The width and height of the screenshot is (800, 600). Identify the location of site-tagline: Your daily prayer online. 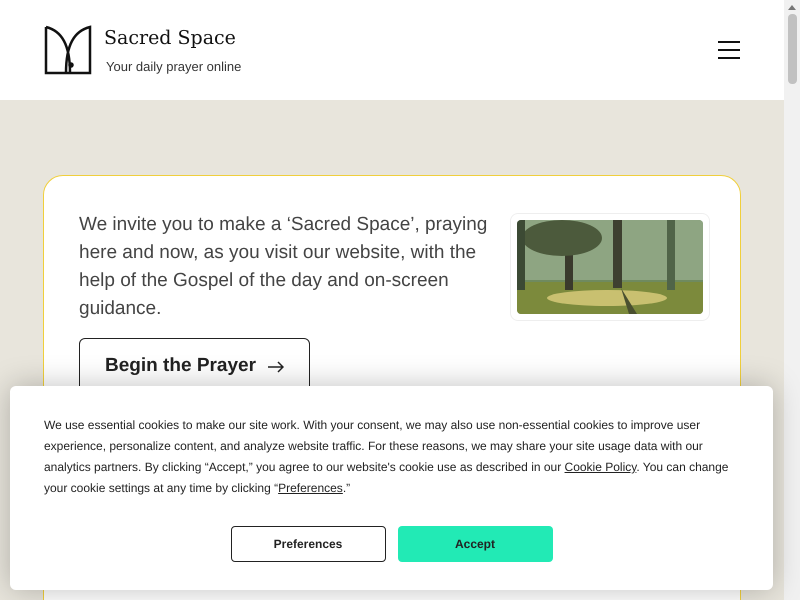
(174, 67).